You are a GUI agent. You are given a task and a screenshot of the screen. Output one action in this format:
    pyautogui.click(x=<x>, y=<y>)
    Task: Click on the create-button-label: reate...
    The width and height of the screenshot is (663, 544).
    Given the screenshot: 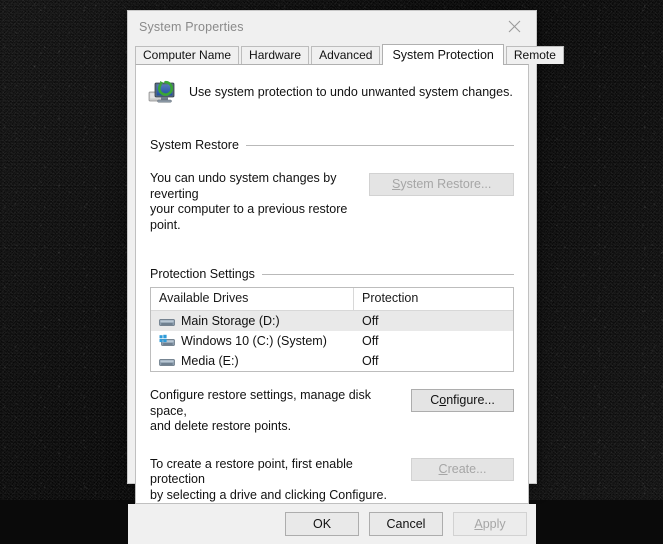 What is the action you would take?
    pyautogui.click(x=467, y=468)
    